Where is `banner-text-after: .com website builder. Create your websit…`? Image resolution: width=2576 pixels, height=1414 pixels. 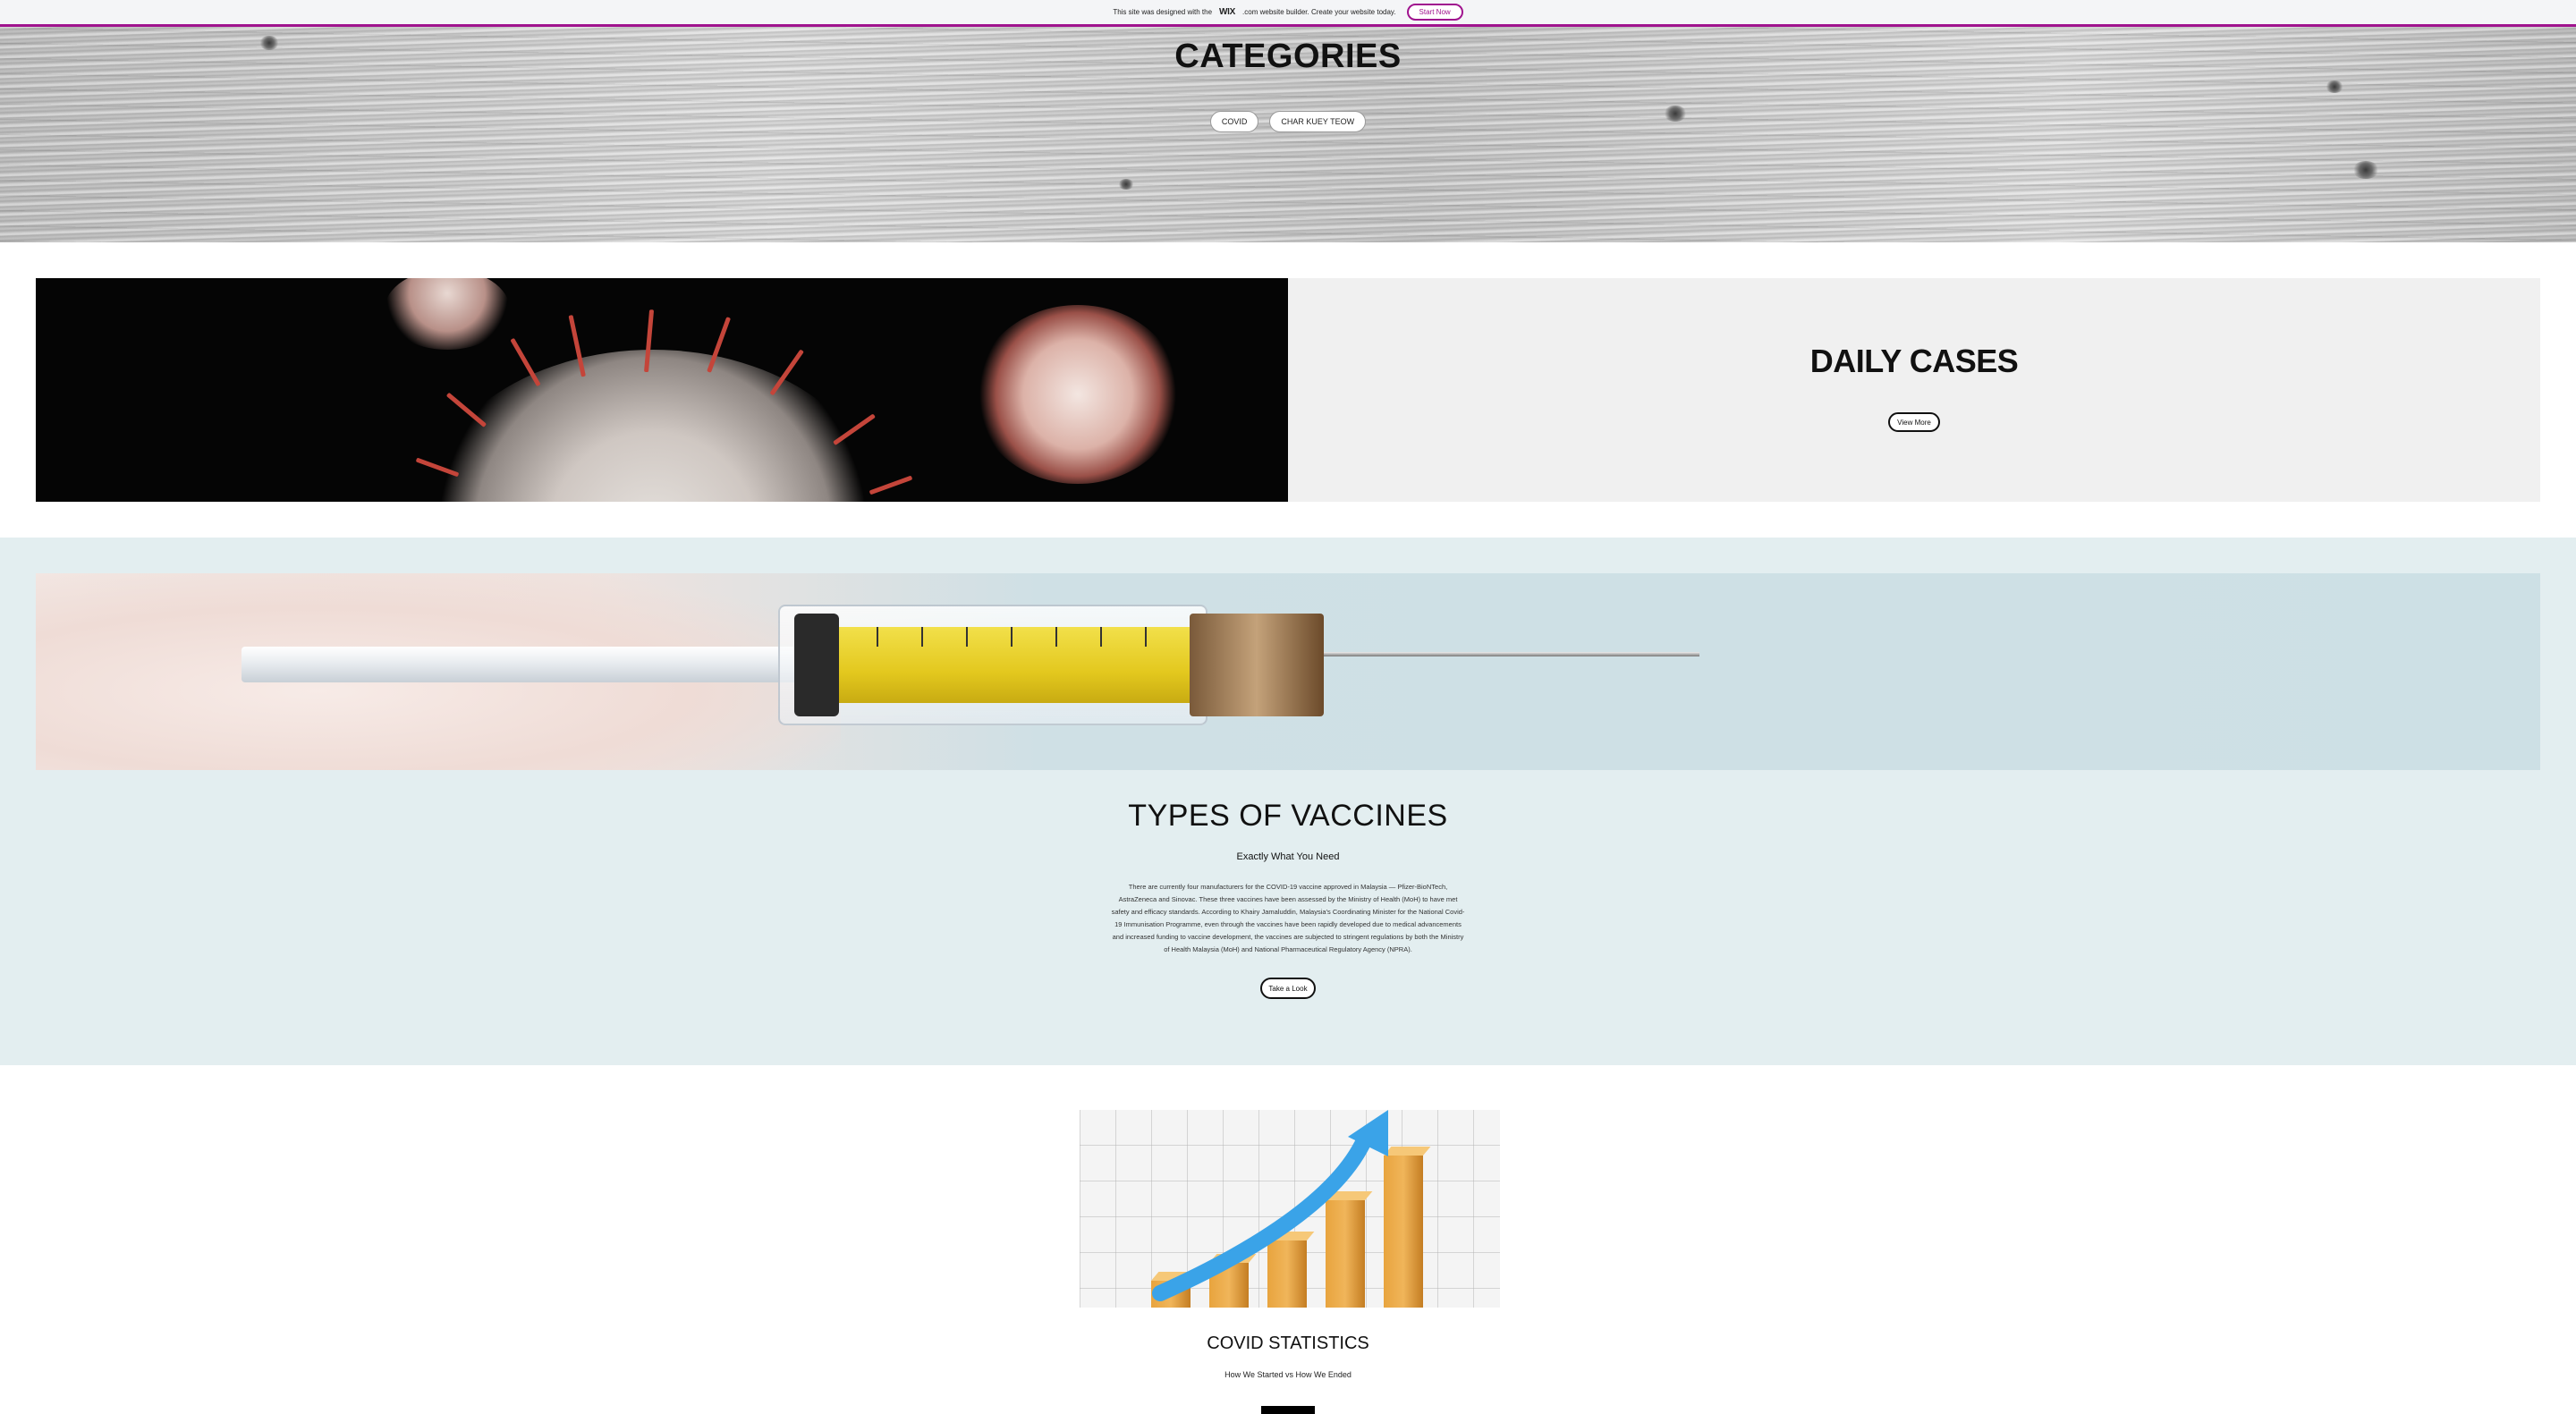
banner-text-after: .com website builder. Create your websit… is located at coordinates (1319, 12).